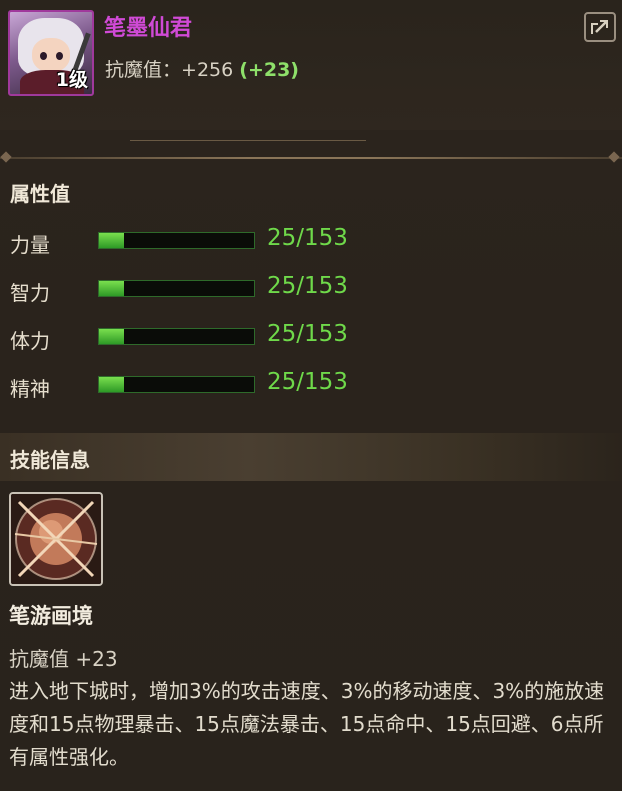 This screenshot has width=622, height=791. I want to click on brush-orb-icon, so click(56, 539).